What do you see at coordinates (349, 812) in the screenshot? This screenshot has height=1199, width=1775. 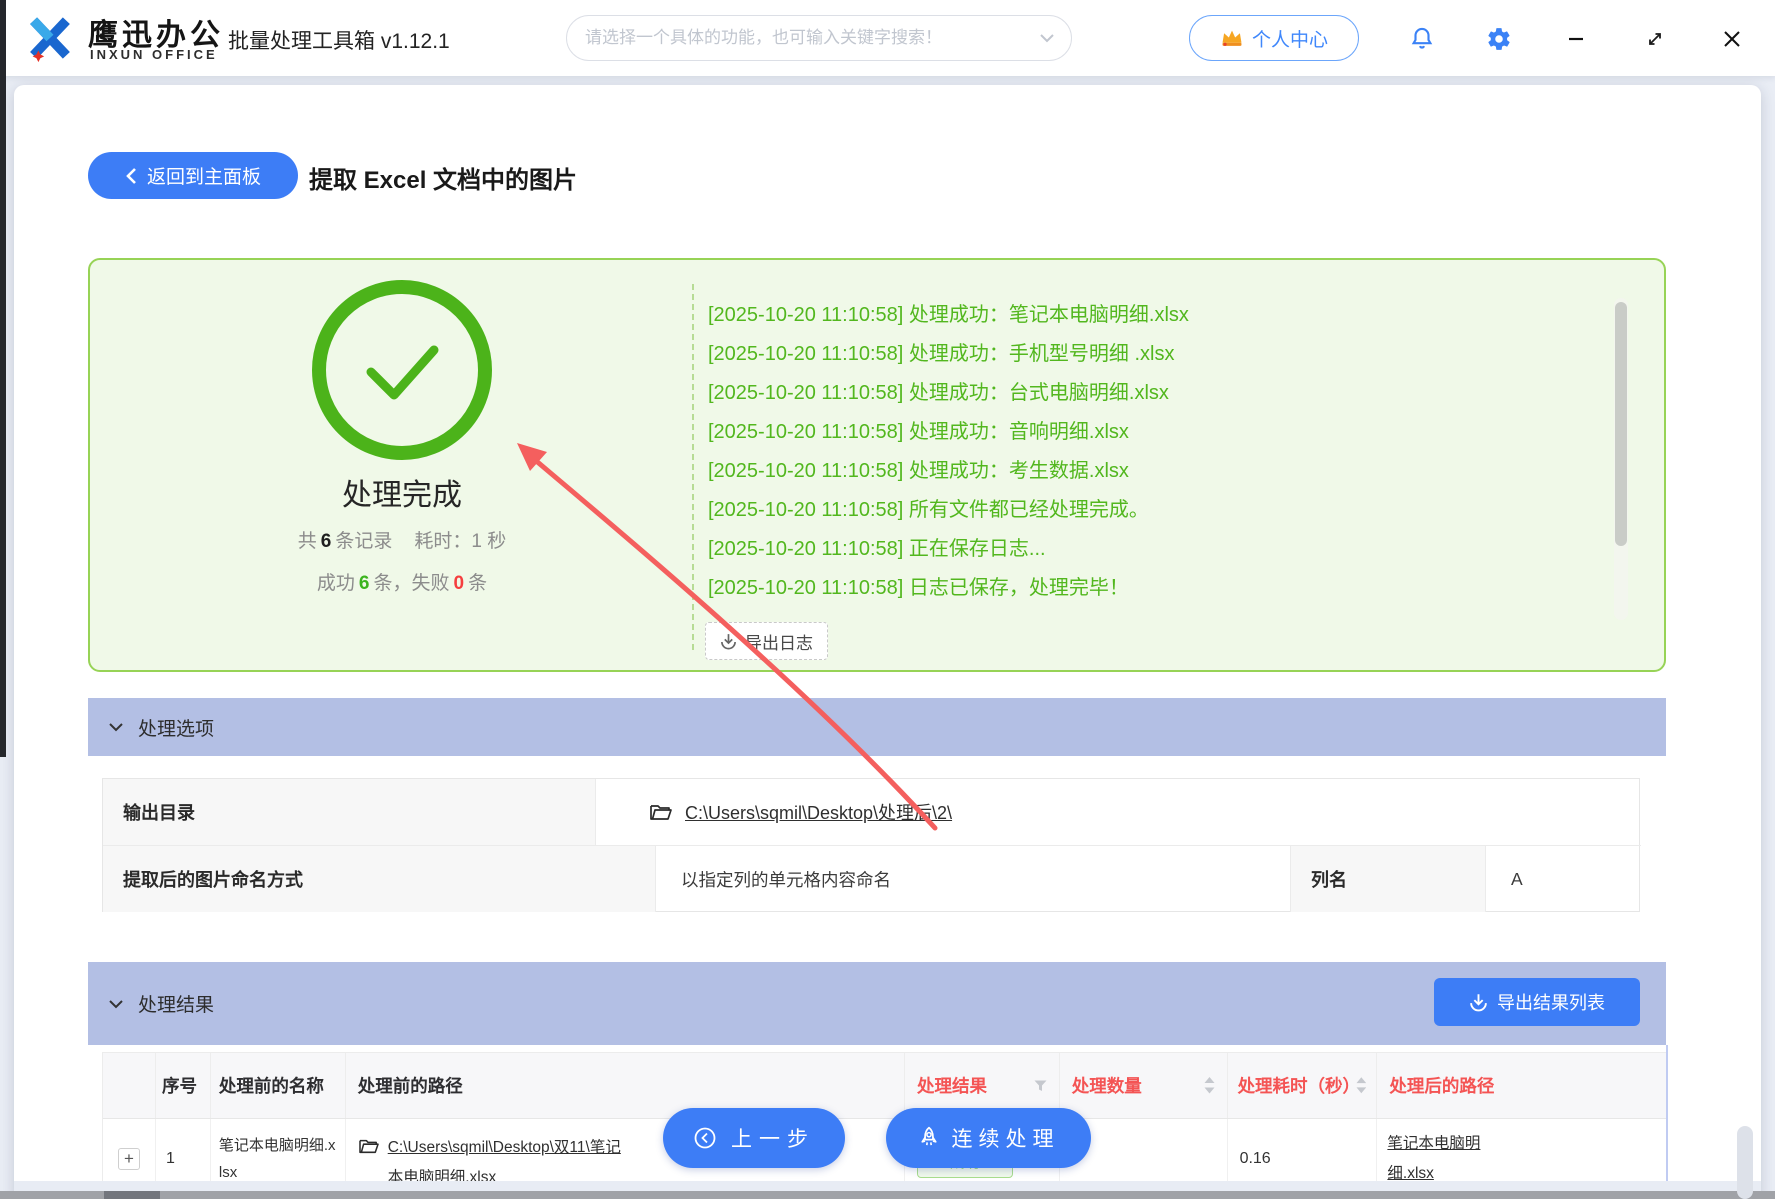 I see `output-dir-label: 输出目录` at bounding box center [349, 812].